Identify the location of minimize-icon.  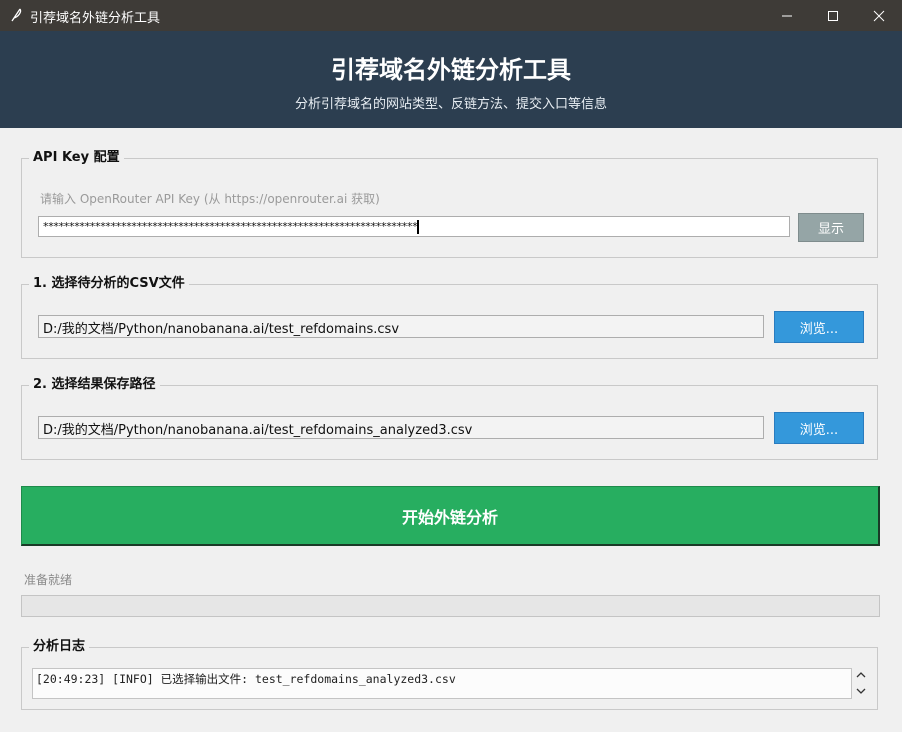
(787, 15).